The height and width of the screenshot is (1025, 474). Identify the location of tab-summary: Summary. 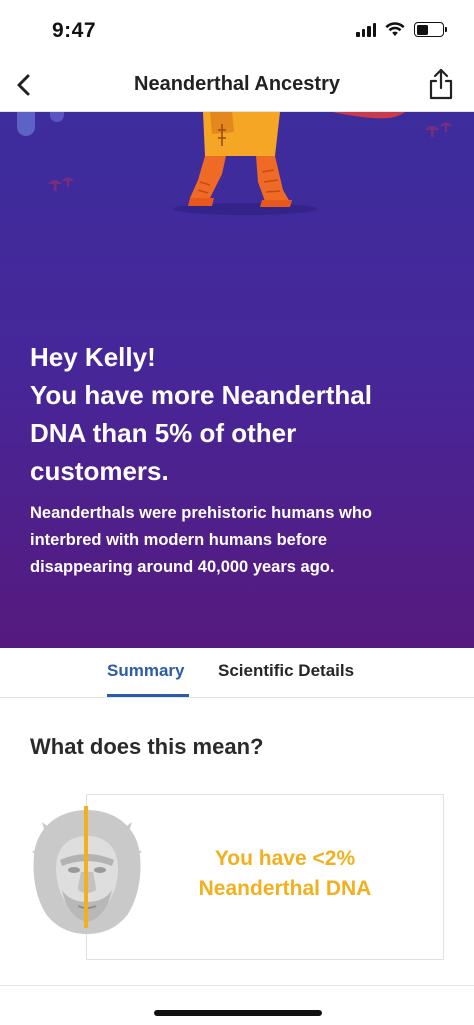
(145, 671).